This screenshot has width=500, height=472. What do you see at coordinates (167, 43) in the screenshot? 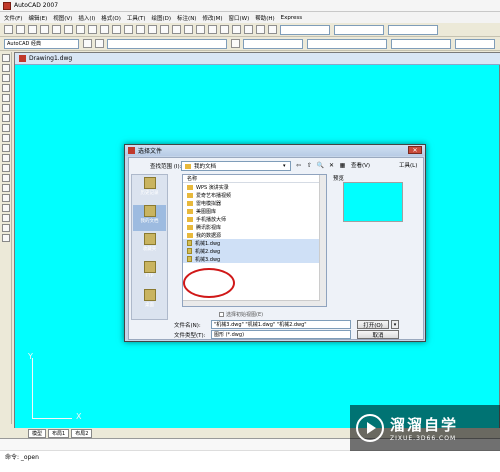
I see `layer-select` at bounding box center [167, 43].